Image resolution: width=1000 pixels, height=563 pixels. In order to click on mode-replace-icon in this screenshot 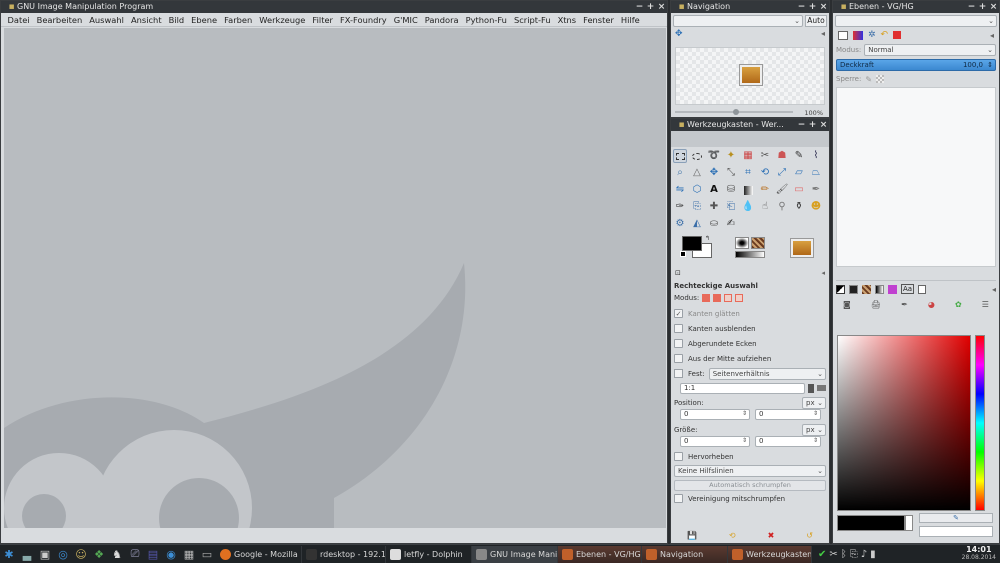, I will do `click(706, 298)`.